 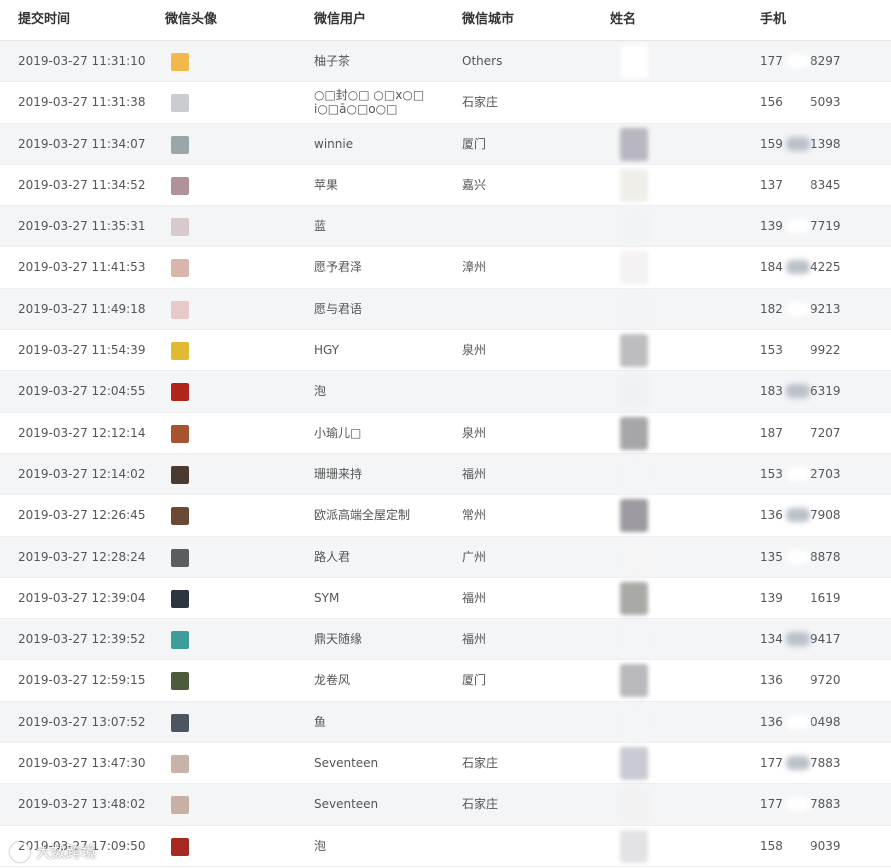 What do you see at coordinates (338, 267) in the screenshot?
I see `wechat-user: 愿予君泽` at bounding box center [338, 267].